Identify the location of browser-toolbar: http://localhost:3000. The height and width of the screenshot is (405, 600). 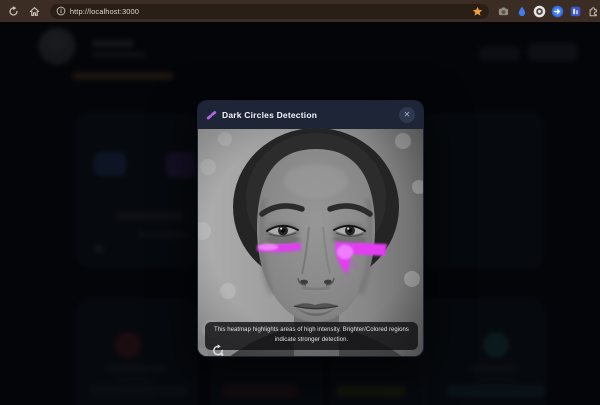
(300, 11).